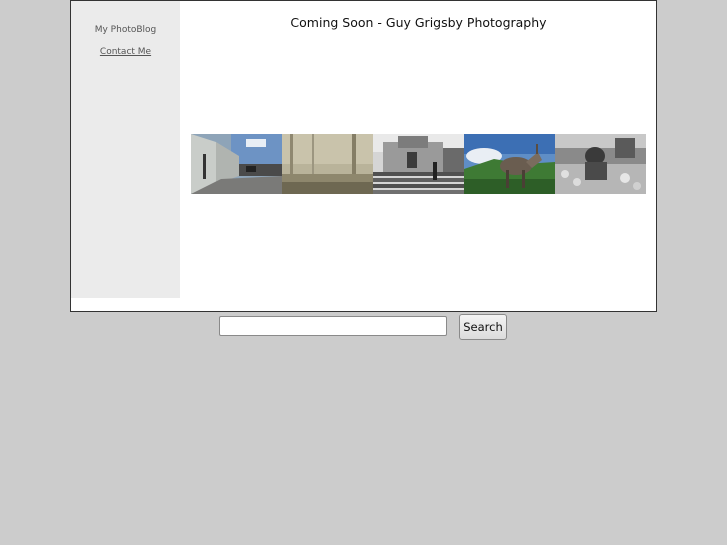  I want to click on sidebar: My PhotoBlog Contact Me, so click(125, 149).